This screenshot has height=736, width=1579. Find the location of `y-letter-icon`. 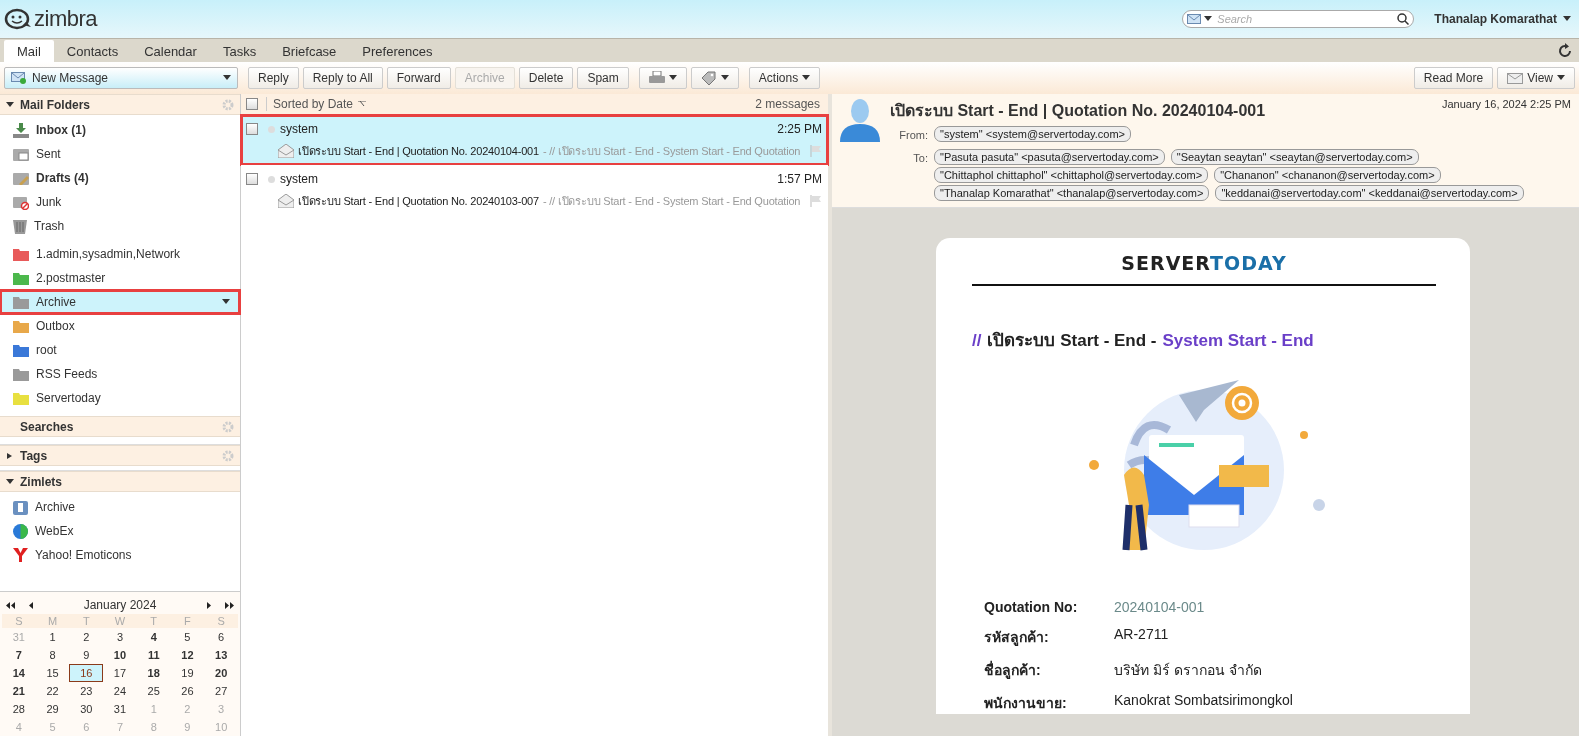

y-letter-icon is located at coordinates (20, 555).